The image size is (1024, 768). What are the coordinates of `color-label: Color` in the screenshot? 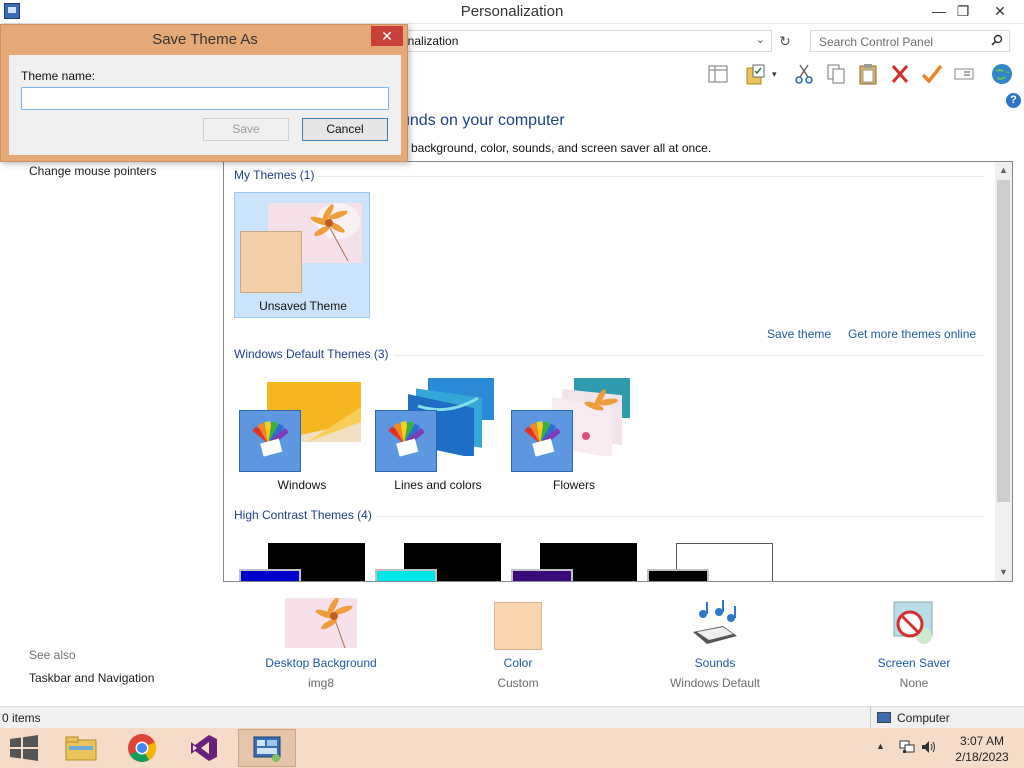 It's located at (518, 663).